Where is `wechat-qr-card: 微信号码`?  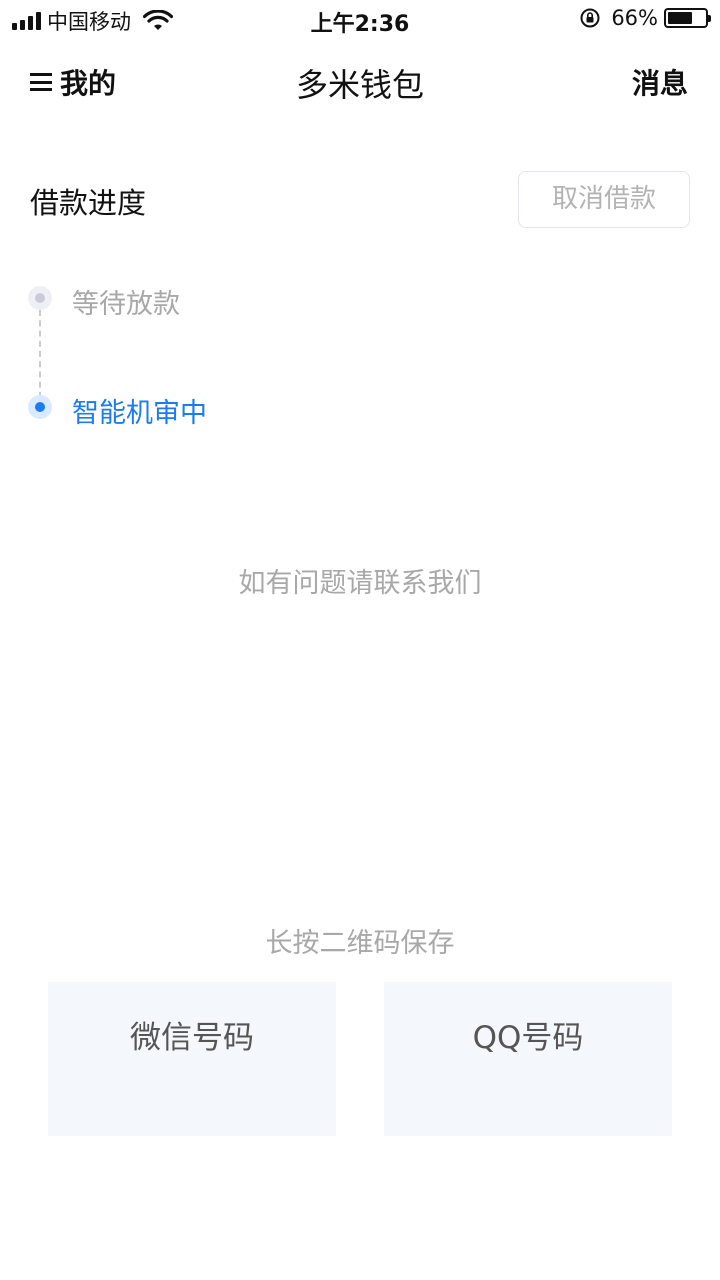
wechat-qr-card: 微信号码 is located at coordinates (192, 1059).